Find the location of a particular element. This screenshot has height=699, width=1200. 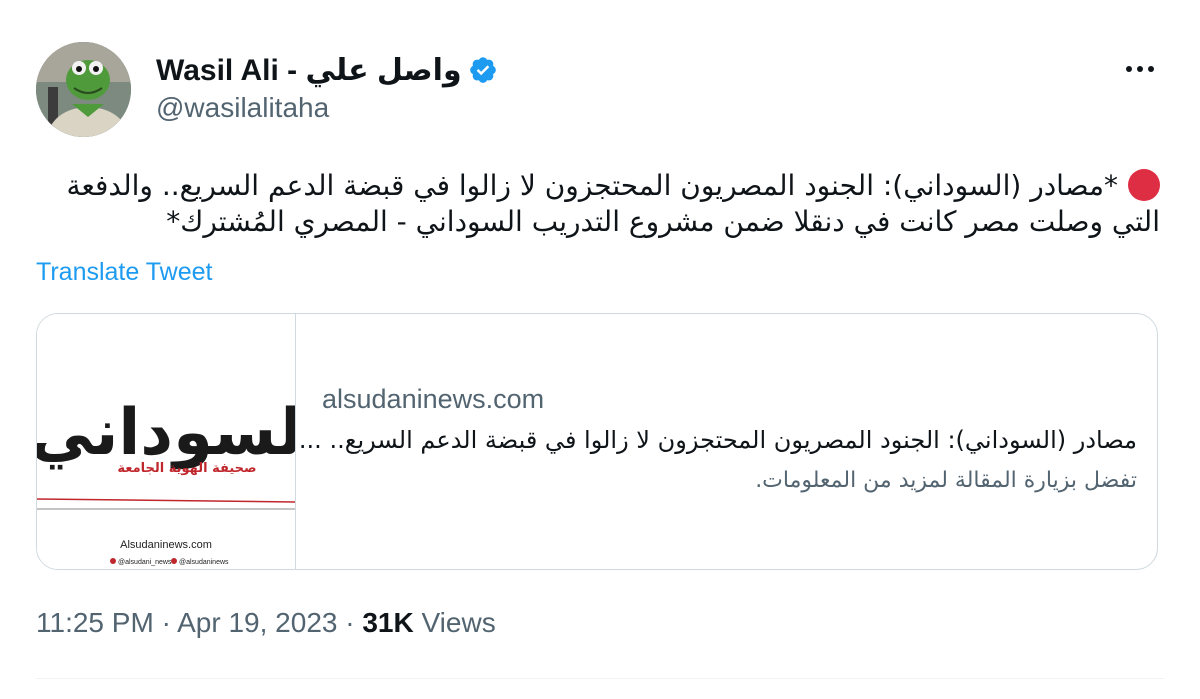

logo-social-1: @alsudani_news is located at coordinates (145, 562).